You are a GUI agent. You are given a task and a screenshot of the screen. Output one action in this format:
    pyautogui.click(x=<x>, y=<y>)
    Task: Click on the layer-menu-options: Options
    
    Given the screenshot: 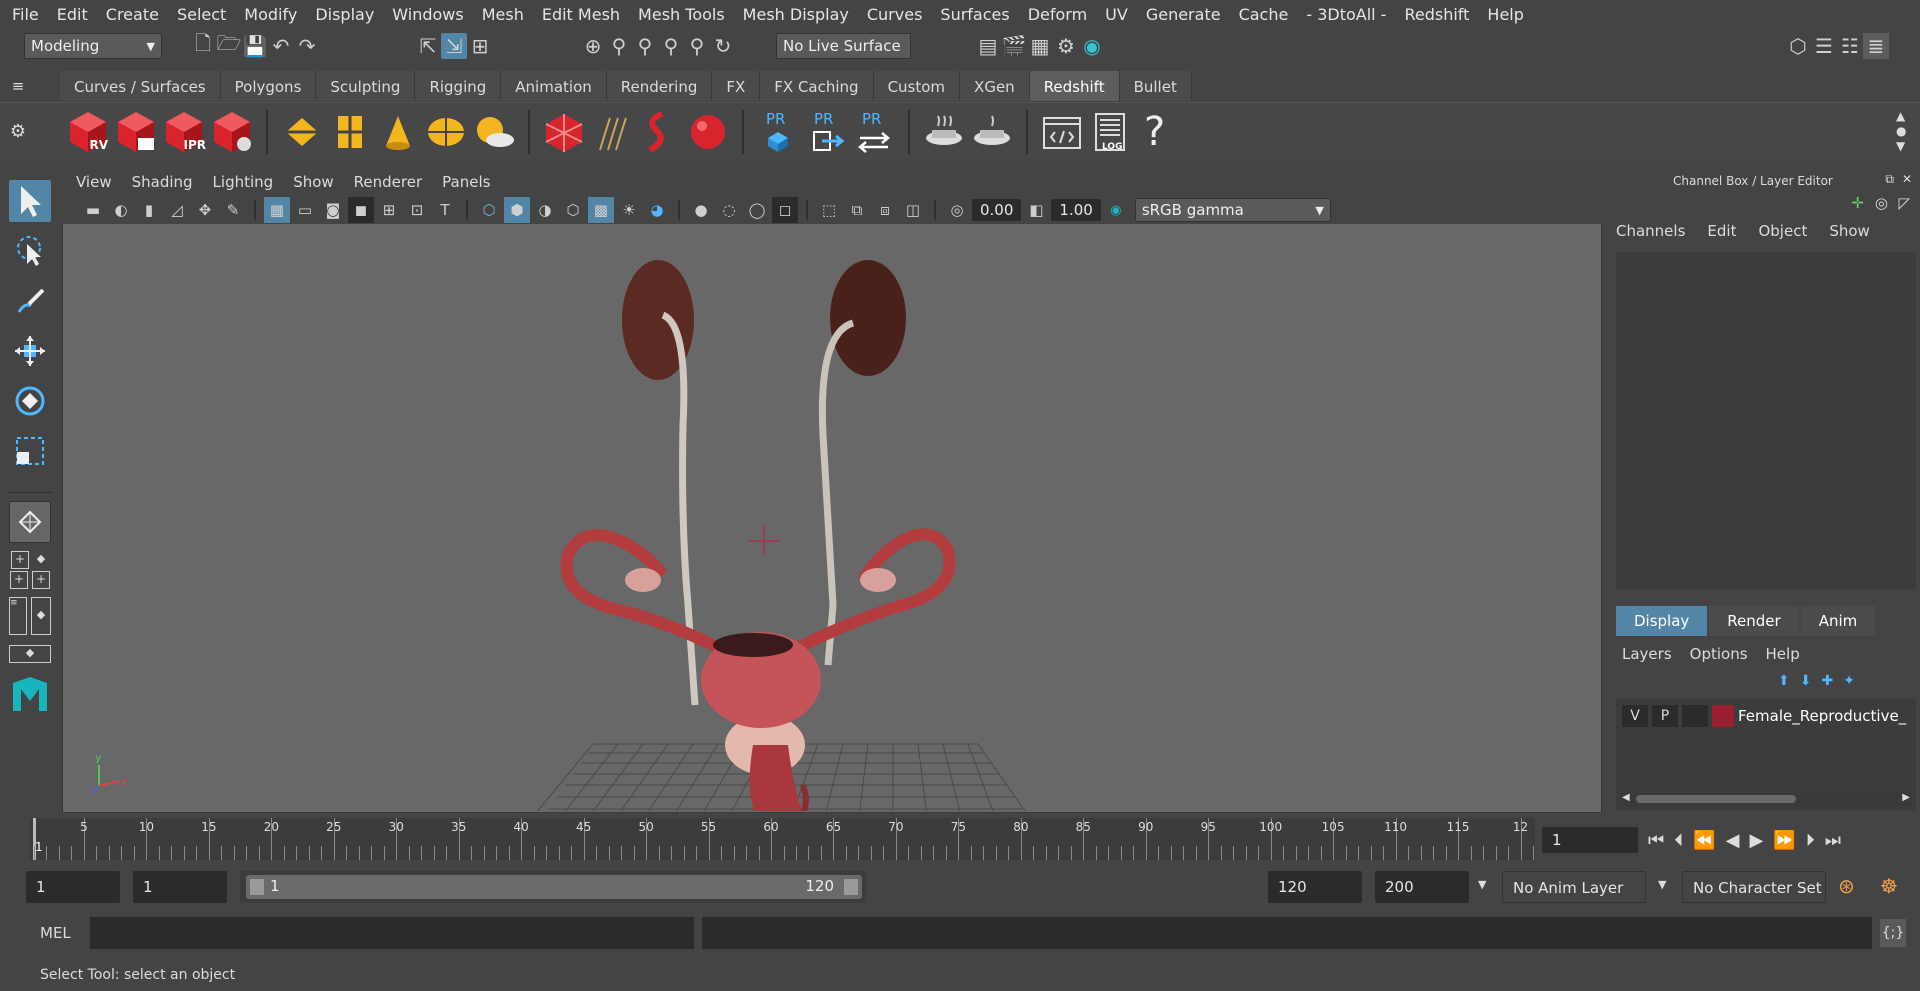 What is the action you would take?
    pyautogui.click(x=1719, y=654)
    